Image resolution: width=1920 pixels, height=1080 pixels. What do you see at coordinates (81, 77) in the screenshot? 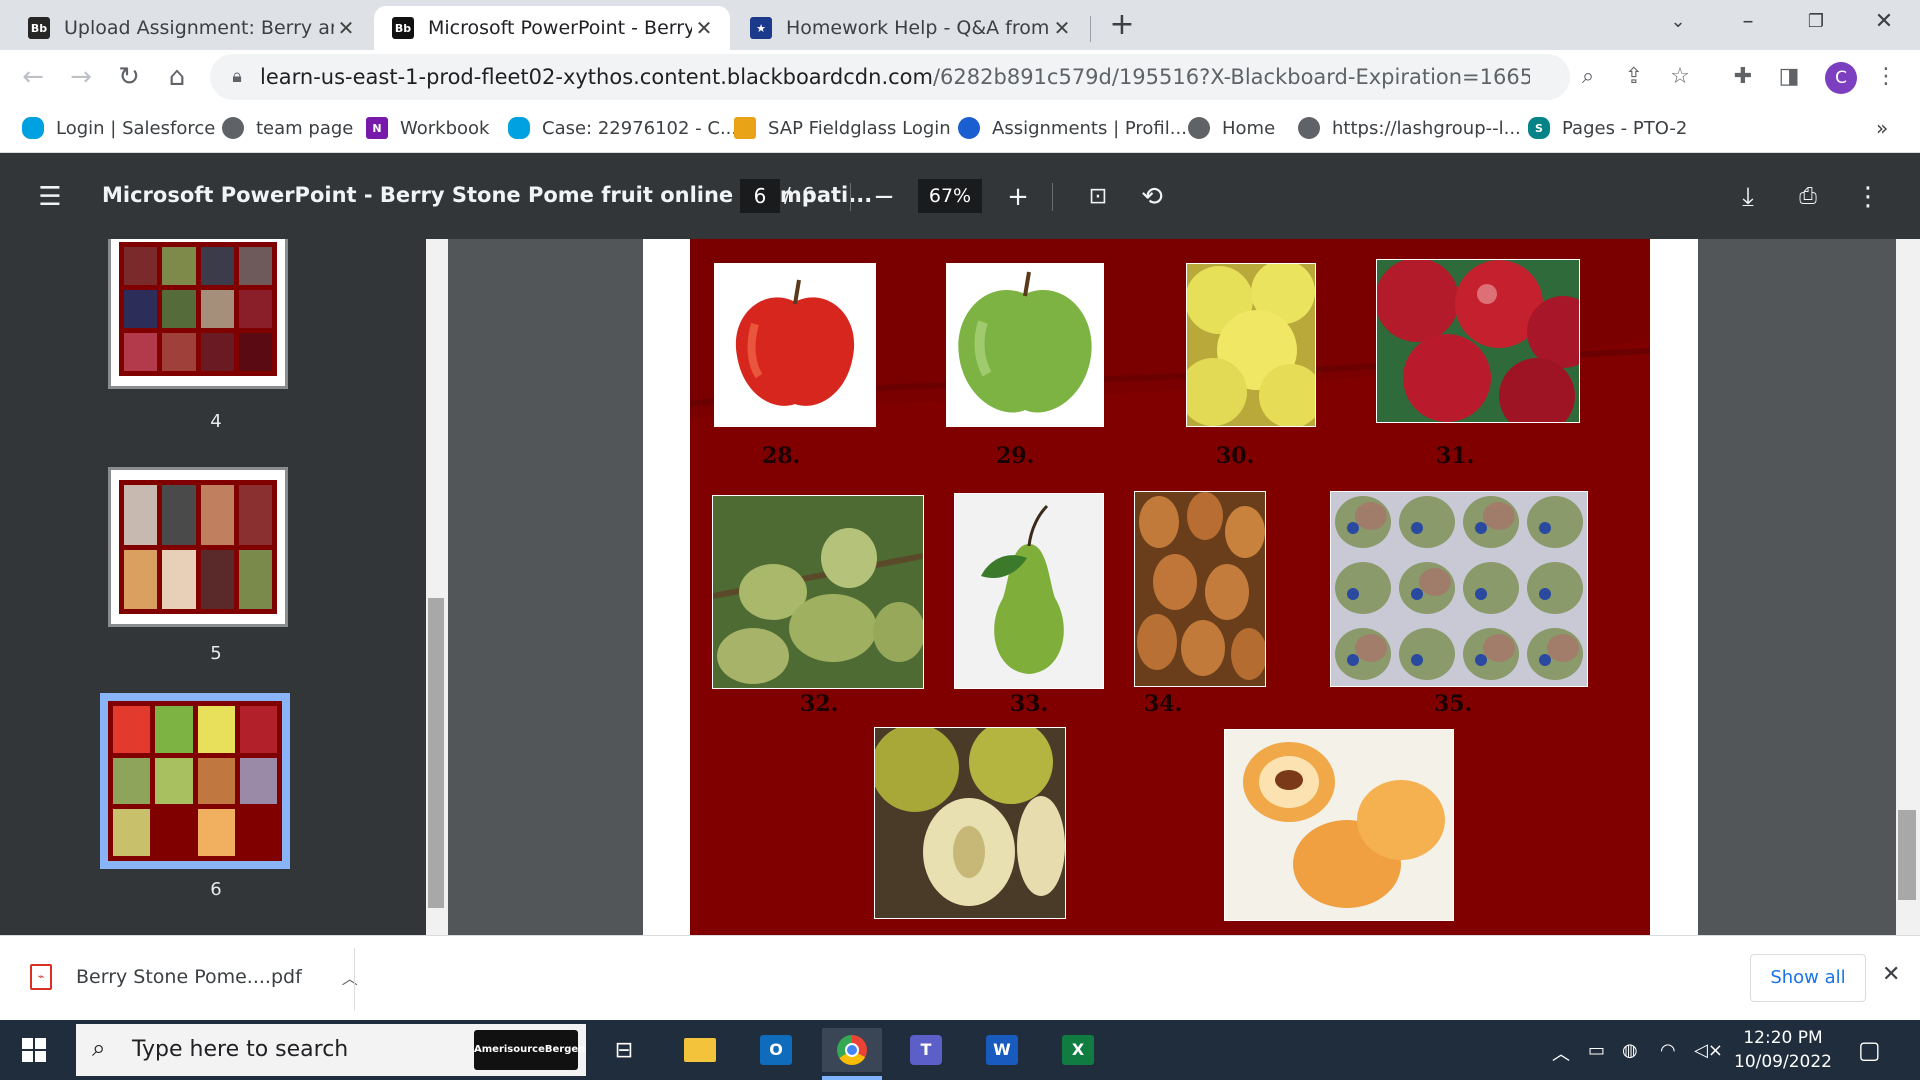
I see `forward-button: →` at bounding box center [81, 77].